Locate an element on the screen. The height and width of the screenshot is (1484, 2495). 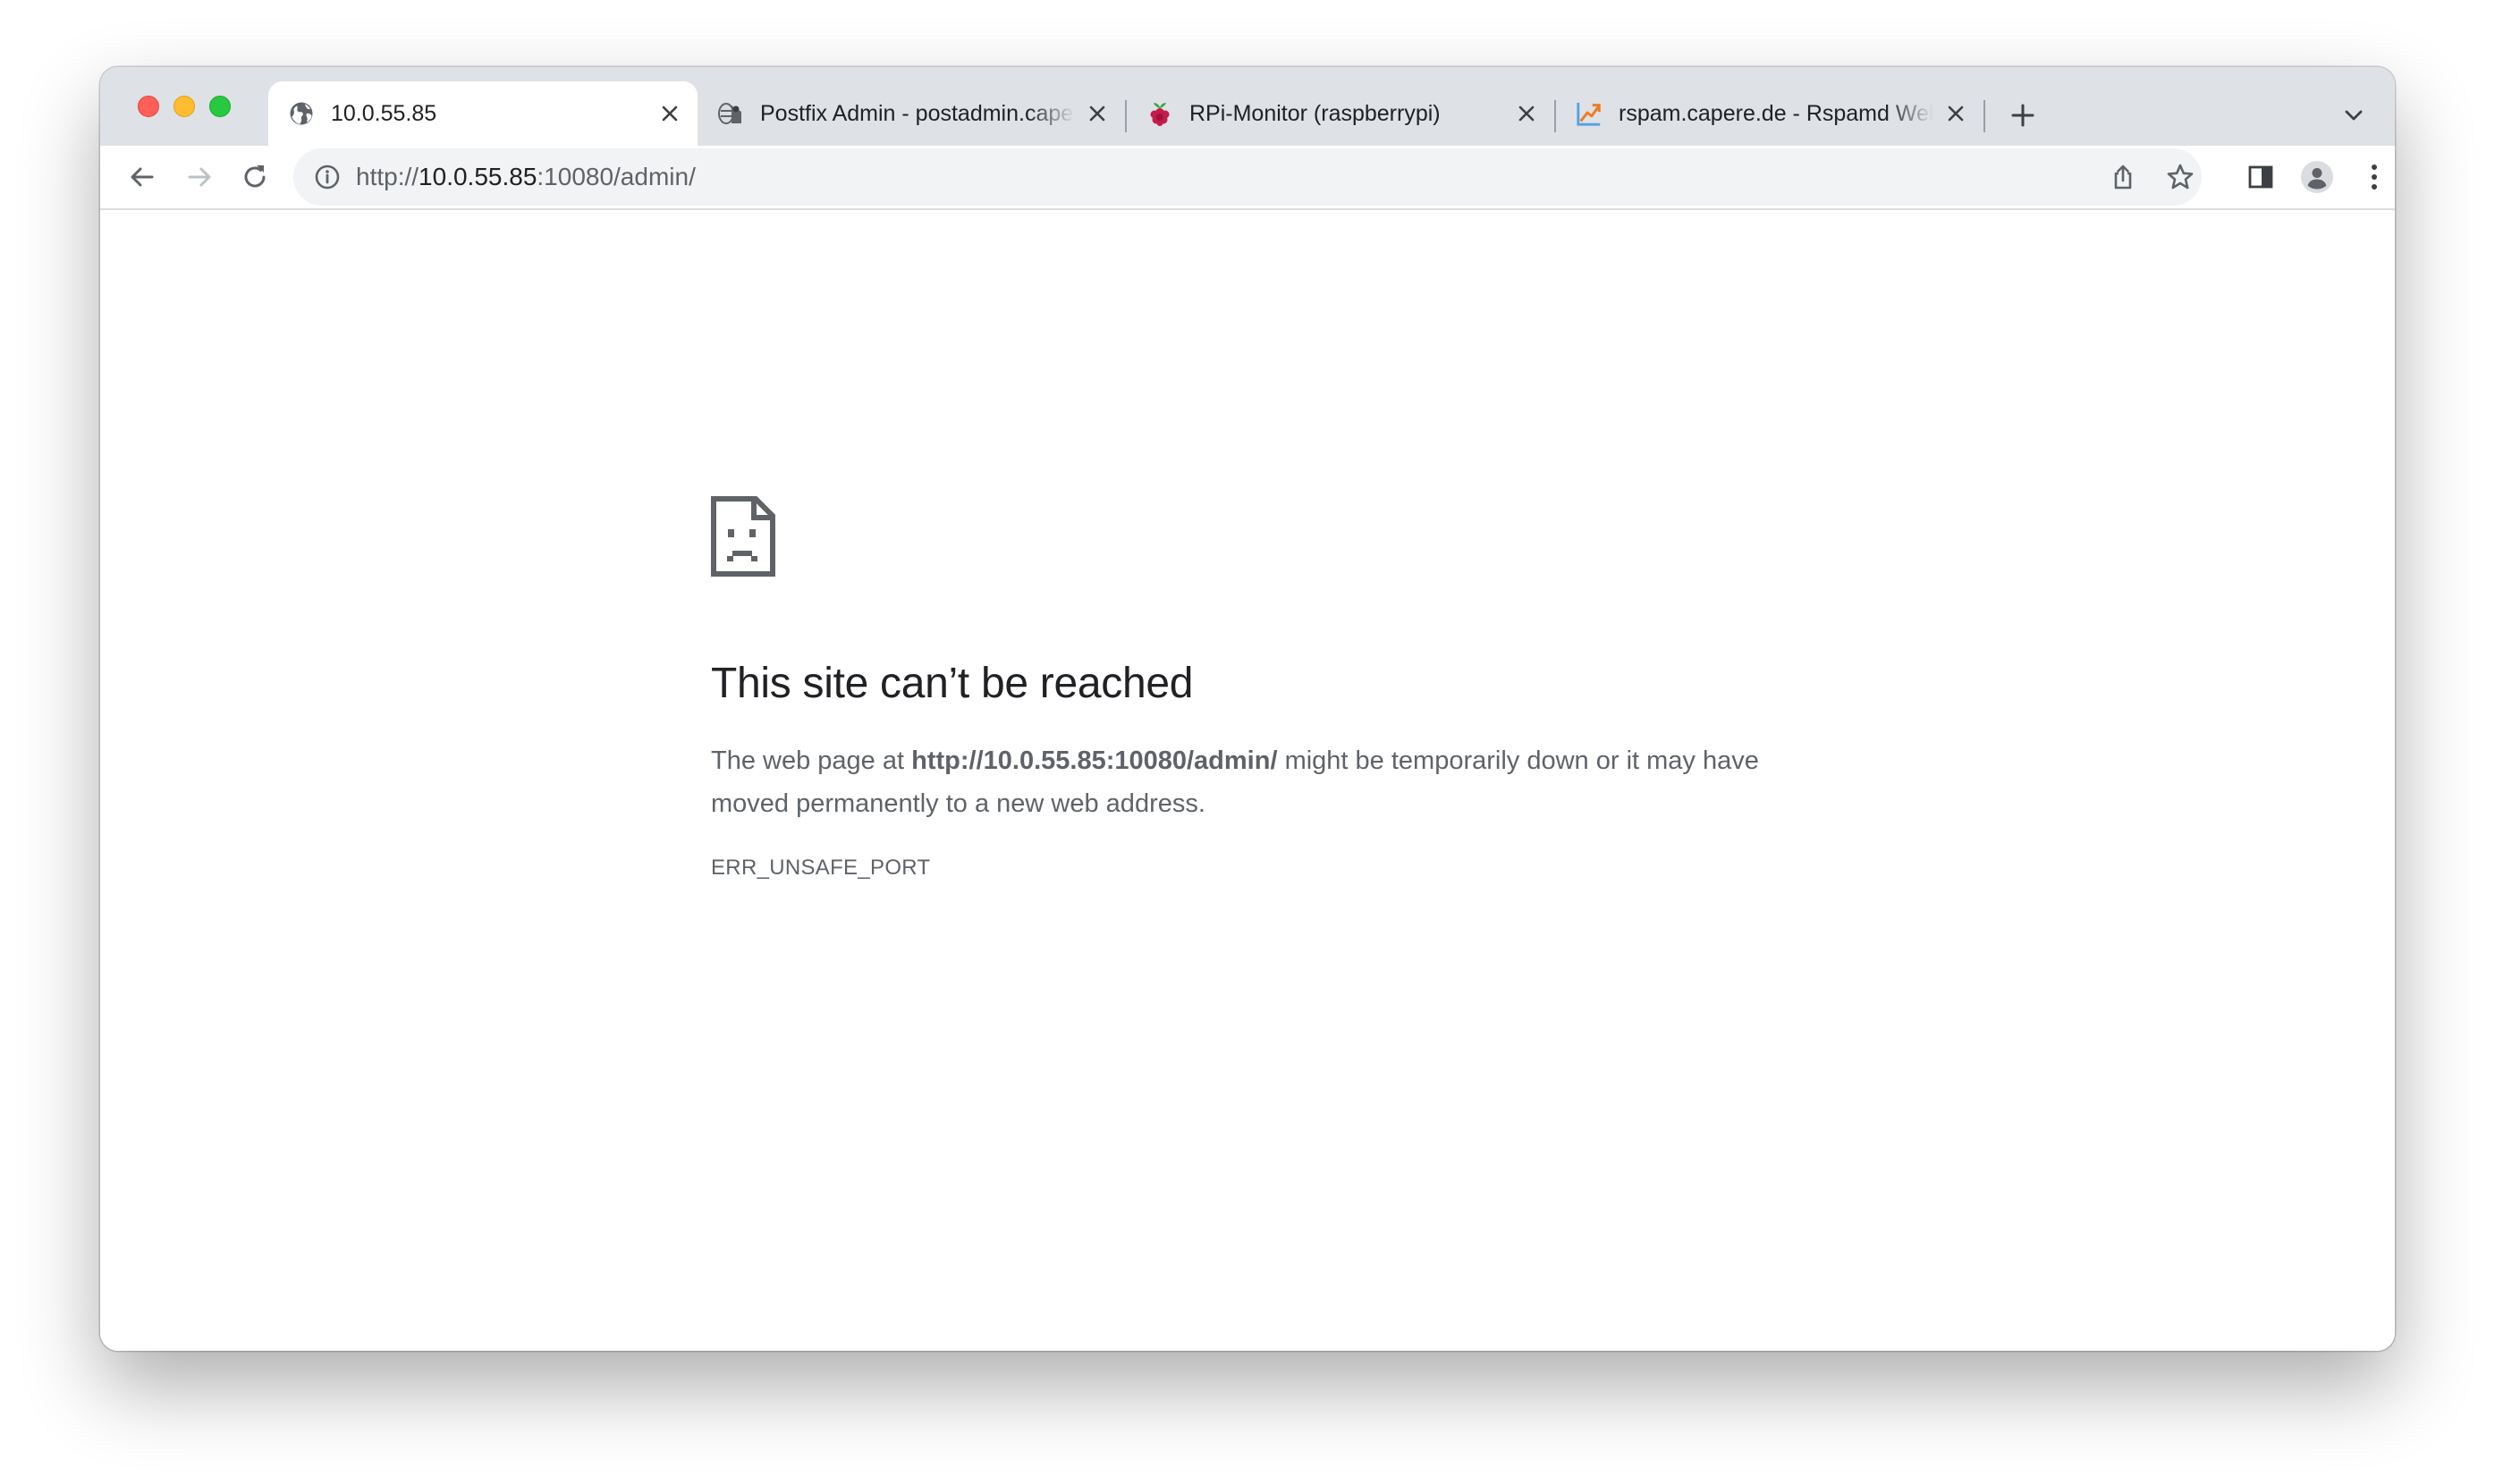
profile-button is located at coordinates (2317, 177).